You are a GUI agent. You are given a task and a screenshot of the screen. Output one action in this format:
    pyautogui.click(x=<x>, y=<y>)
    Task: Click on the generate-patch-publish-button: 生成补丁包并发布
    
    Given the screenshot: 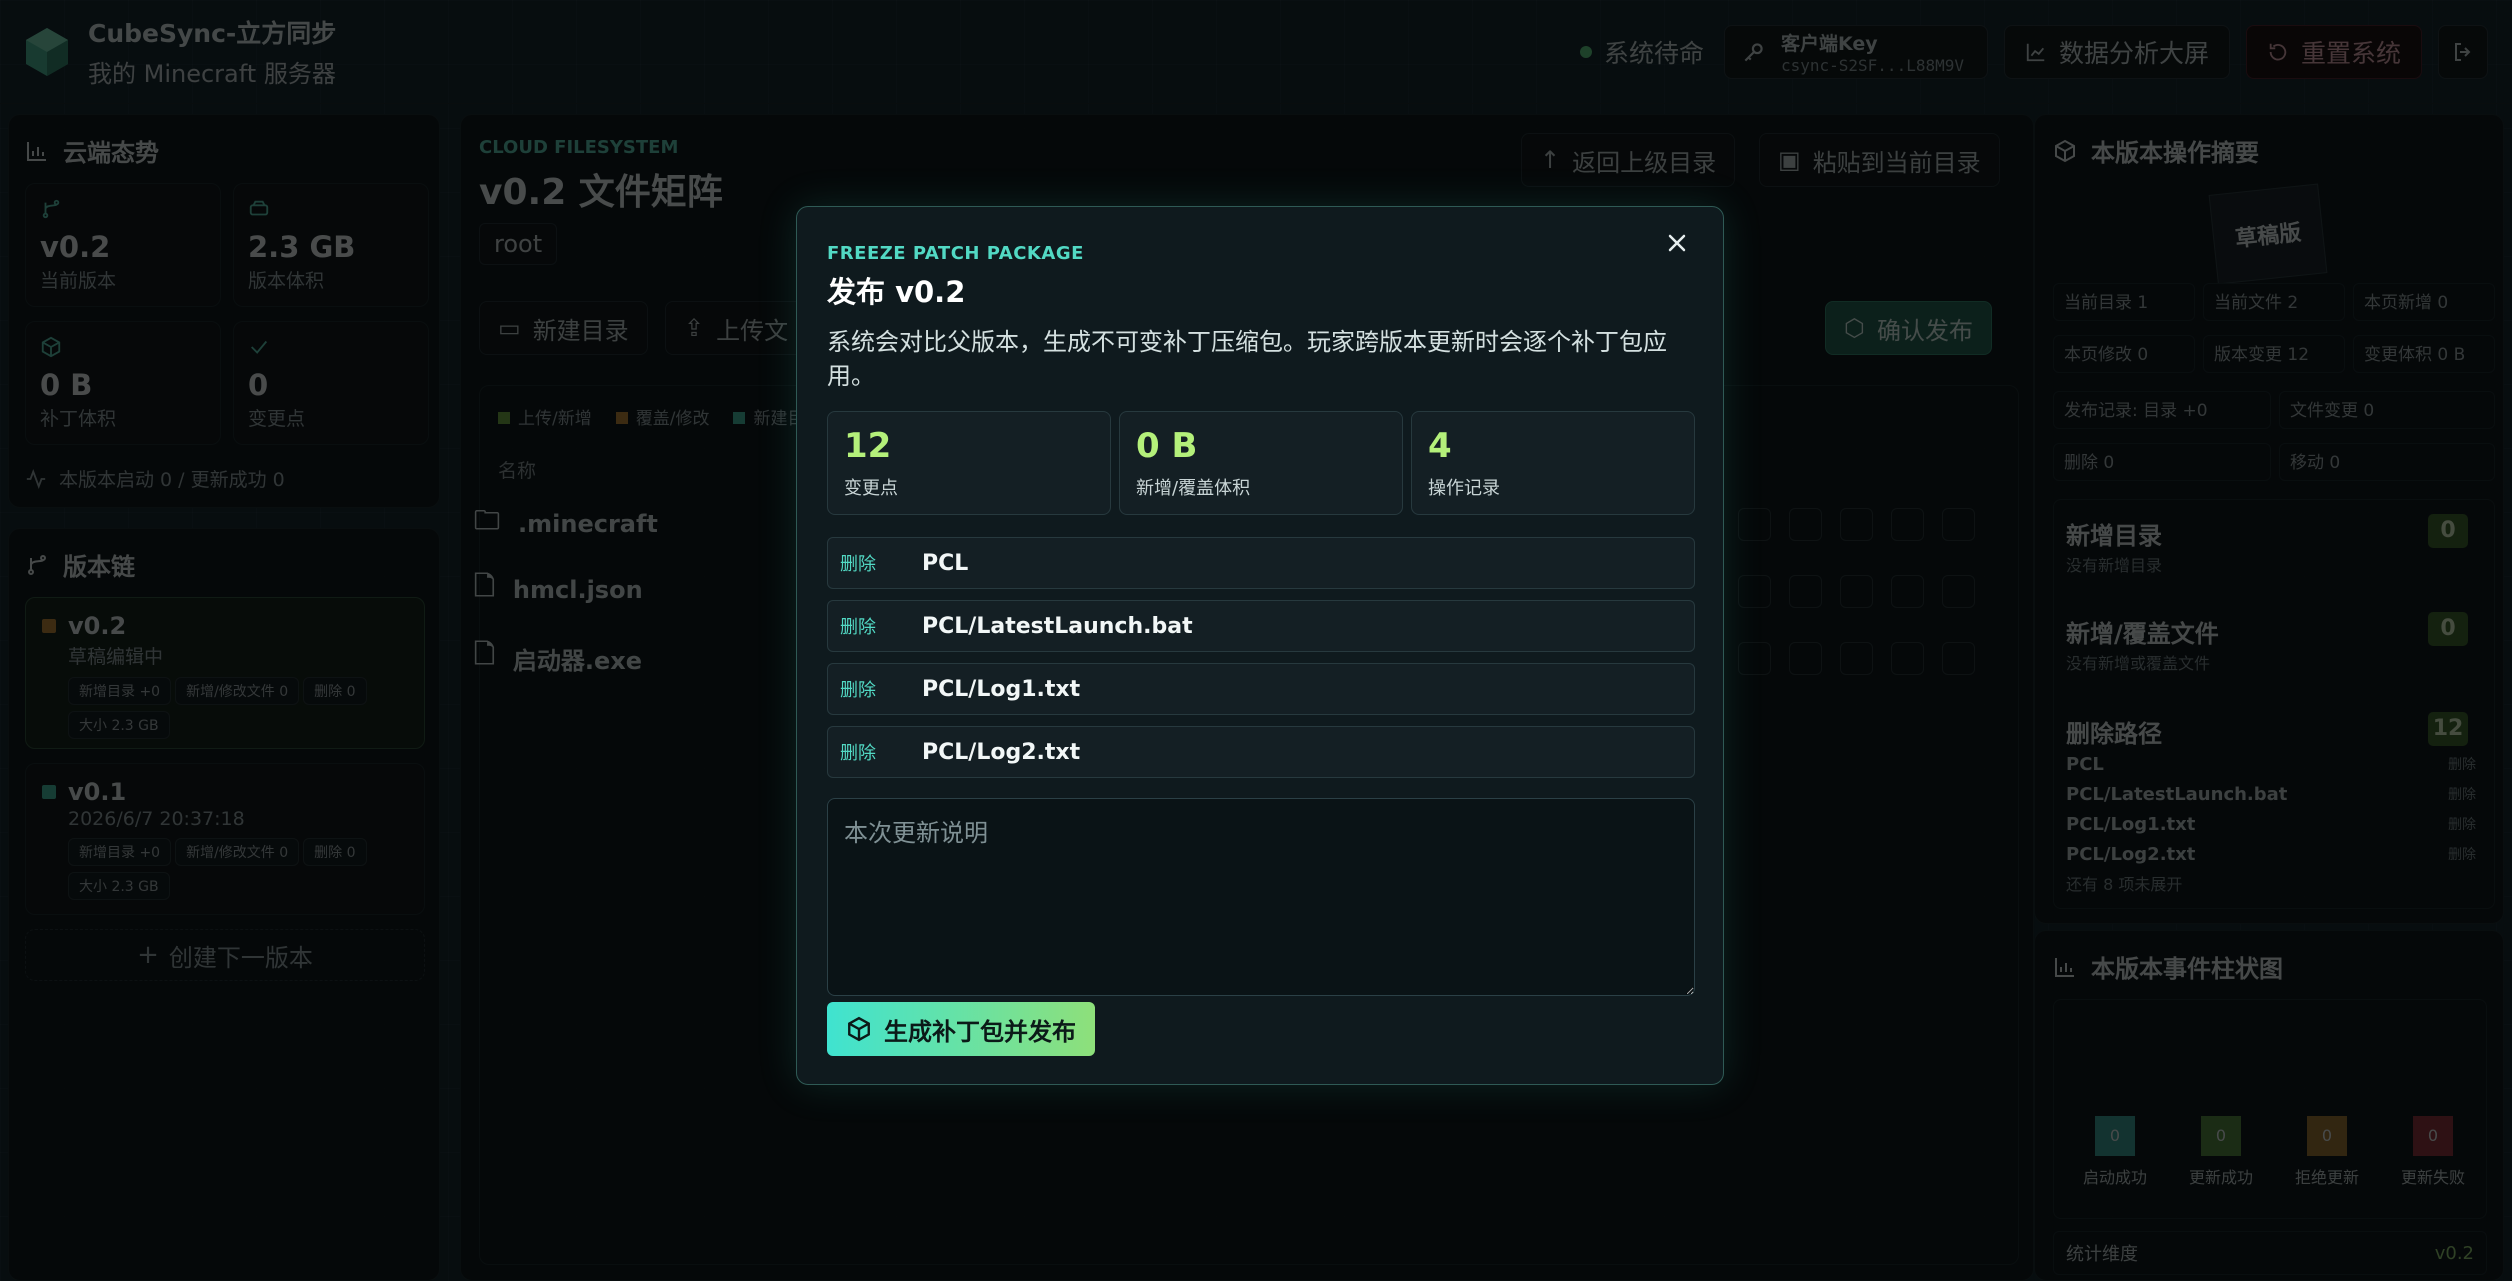 What is the action you would take?
    pyautogui.click(x=961, y=1029)
    